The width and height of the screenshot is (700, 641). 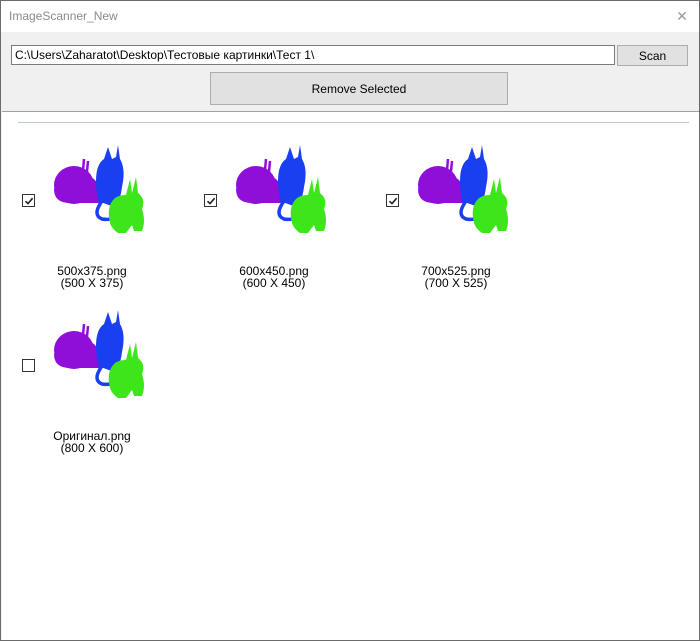 I want to click on remove-selected-button: Remove Selected, so click(x=359, y=88).